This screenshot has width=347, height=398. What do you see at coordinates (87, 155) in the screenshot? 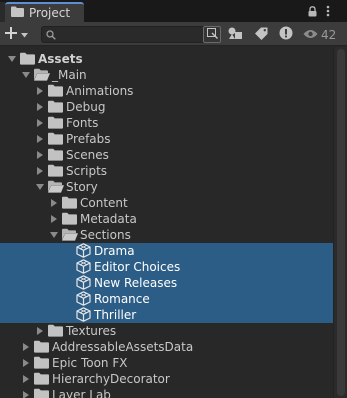
I see `tree-row-label: Scenes` at bounding box center [87, 155].